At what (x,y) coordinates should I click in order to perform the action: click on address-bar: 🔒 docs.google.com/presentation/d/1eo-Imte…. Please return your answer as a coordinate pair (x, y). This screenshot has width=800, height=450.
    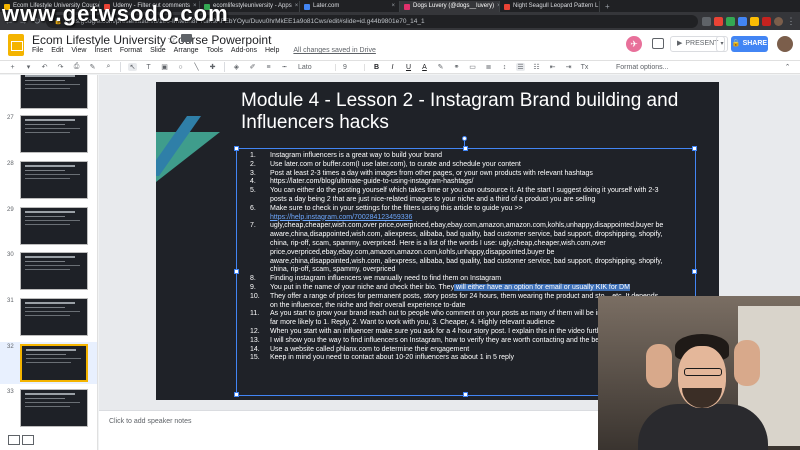
    Looking at the image, I should click on (372, 21).